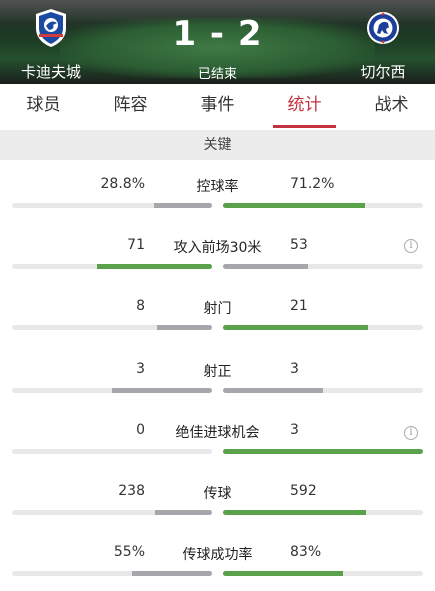  What do you see at coordinates (383, 72) in the screenshot?
I see `away-team-name: 切尔西` at bounding box center [383, 72].